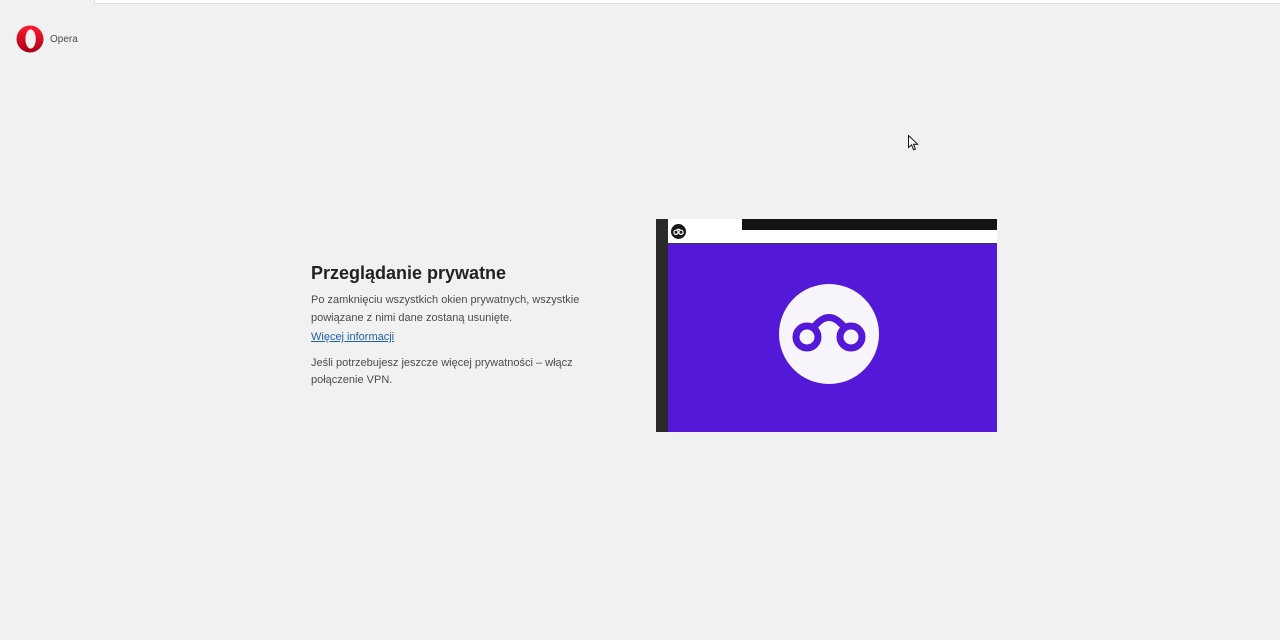  I want to click on brand: Opera, so click(47, 39).